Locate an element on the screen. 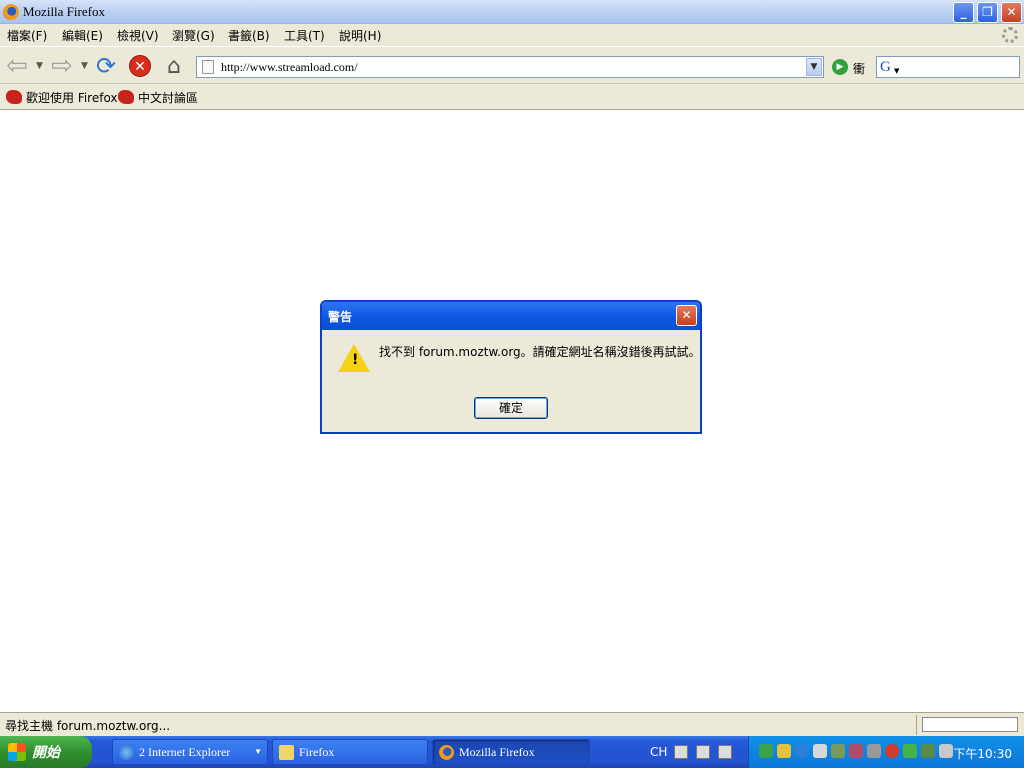 The height and width of the screenshot is (768, 1024). internet-explorer-icon is located at coordinates (126, 752).